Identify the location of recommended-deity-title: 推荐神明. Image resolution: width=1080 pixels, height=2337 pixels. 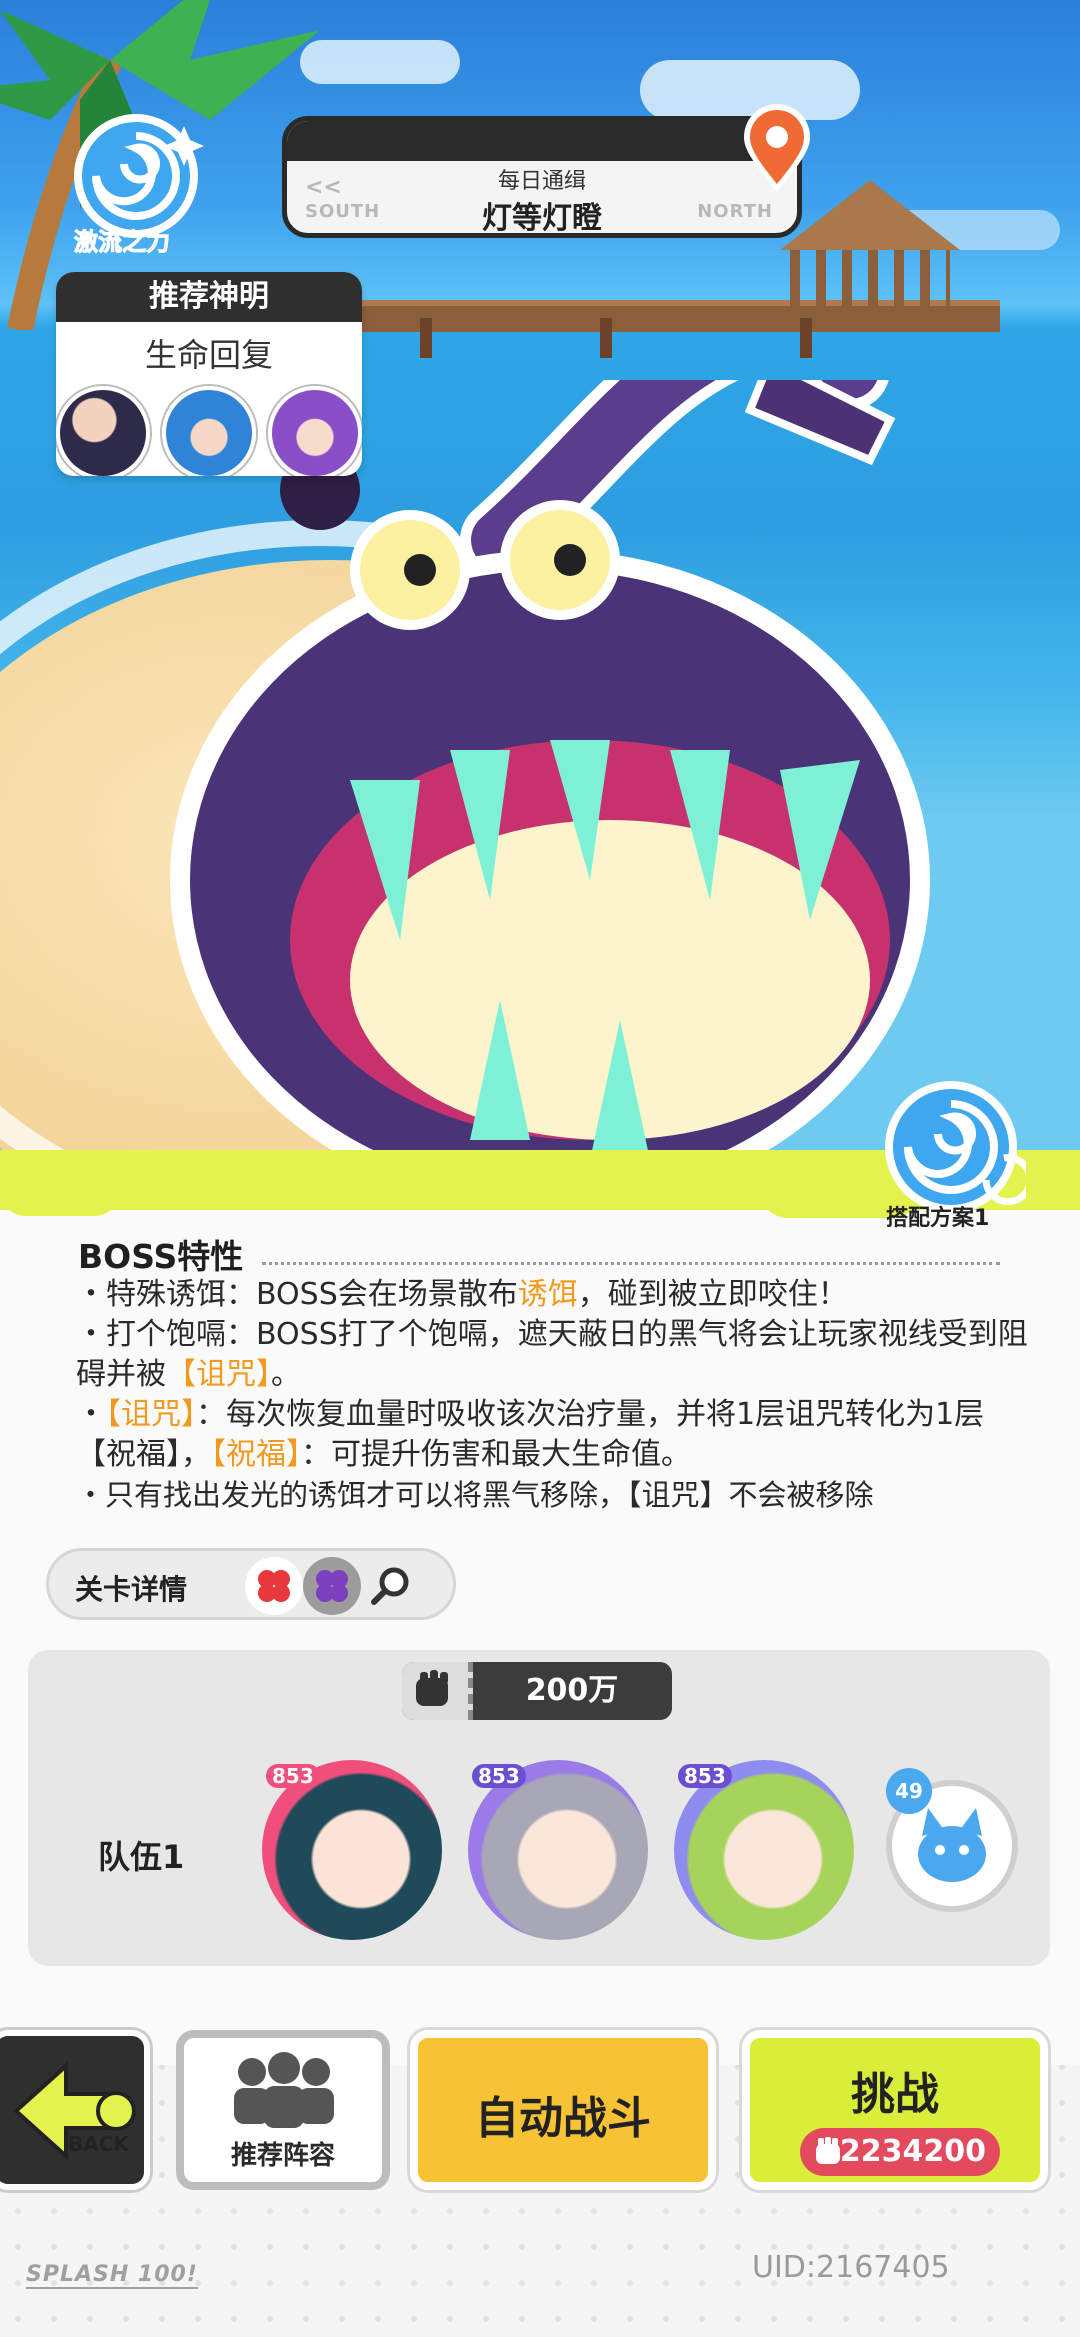
(209, 297).